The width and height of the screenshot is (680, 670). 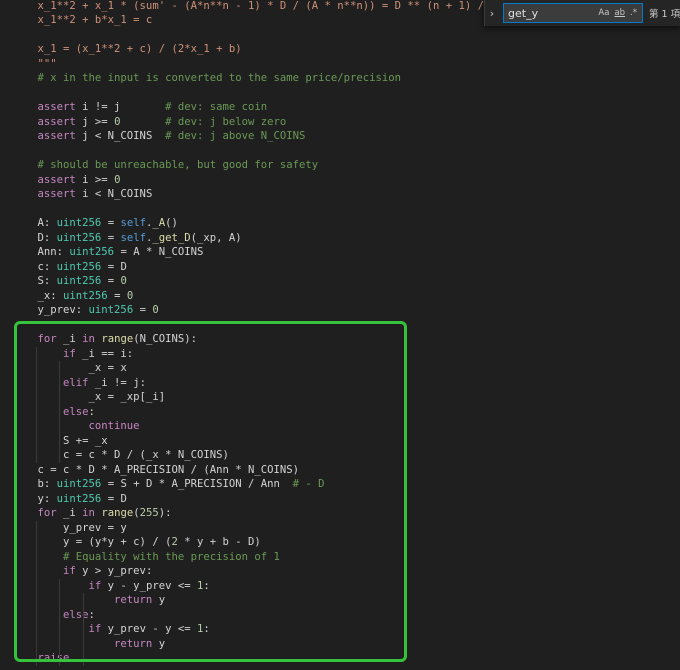 I want to click on code-line: c = c * D / (_x * N_COINS), so click(x=120, y=455).